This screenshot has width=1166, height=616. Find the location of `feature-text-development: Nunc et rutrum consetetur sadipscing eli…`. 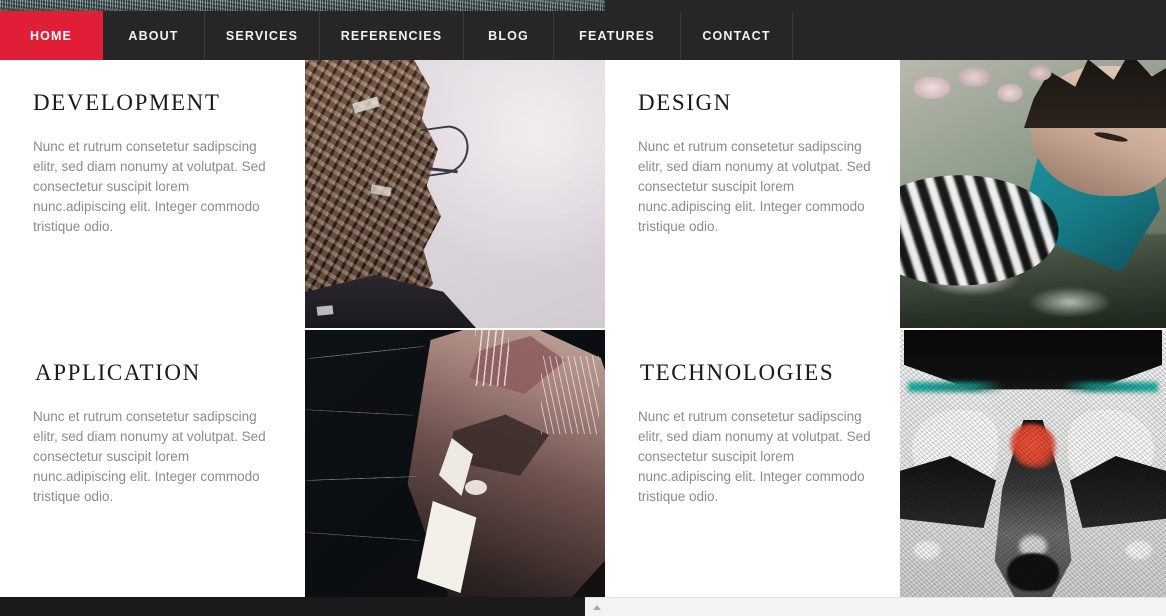

feature-text-development: Nunc et rutrum consetetur sadipscing eli… is located at coordinates (149, 187).